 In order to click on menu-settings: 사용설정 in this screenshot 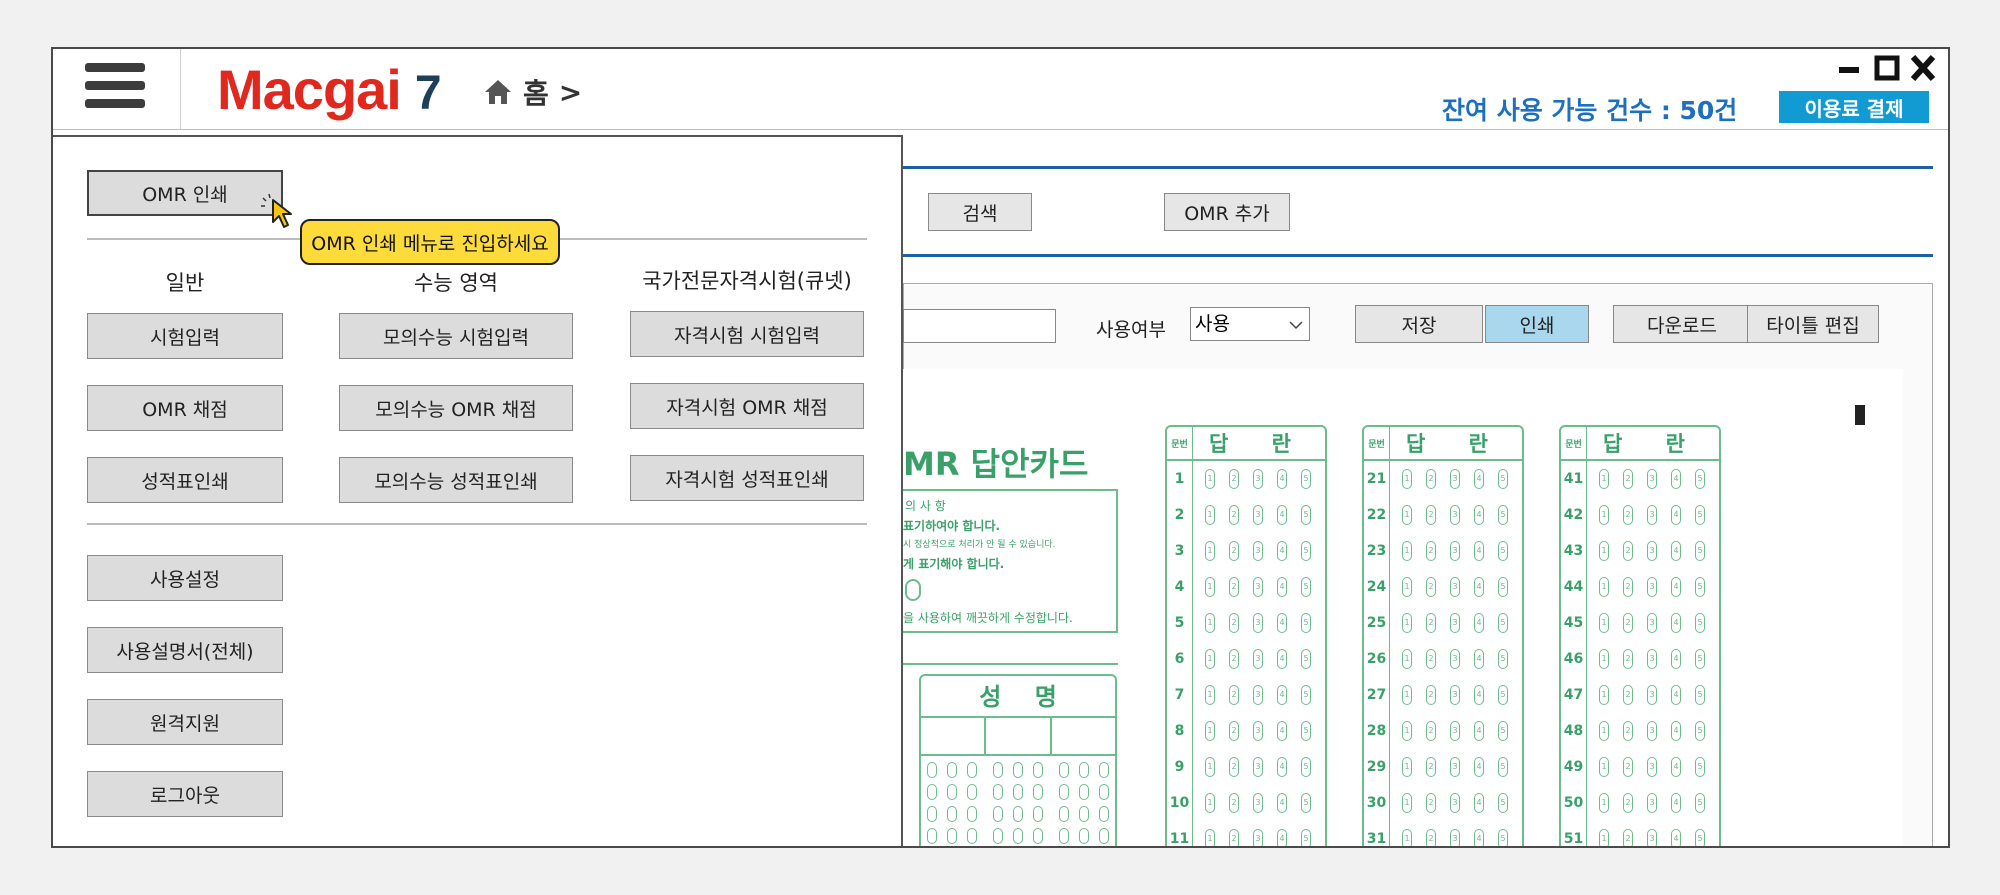, I will do `click(185, 578)`.